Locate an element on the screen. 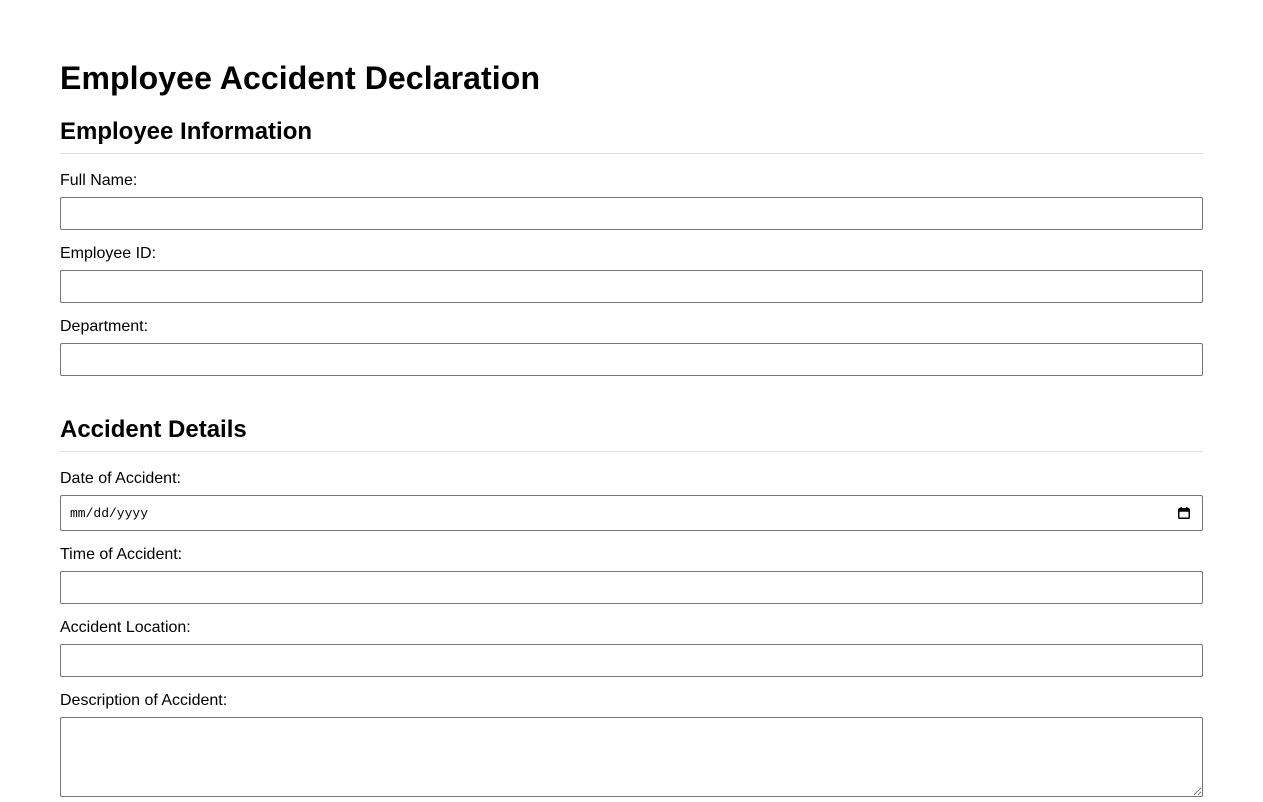 Image resolution: width=1263 pixels, height=802 pixels. date-placeholder: mm/dd/yyyy is located at coordinates (109, 513).